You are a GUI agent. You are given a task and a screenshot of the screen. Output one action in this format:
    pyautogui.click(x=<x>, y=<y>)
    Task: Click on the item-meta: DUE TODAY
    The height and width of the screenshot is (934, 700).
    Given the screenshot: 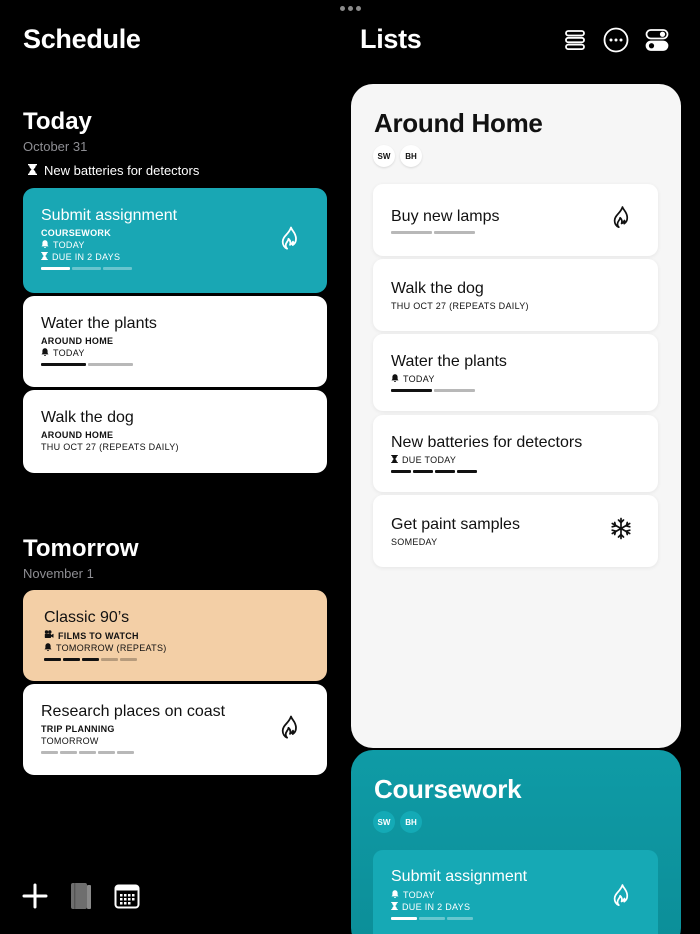 What is the action you would take?
    pyautogui.click(x=429, y=460)
    